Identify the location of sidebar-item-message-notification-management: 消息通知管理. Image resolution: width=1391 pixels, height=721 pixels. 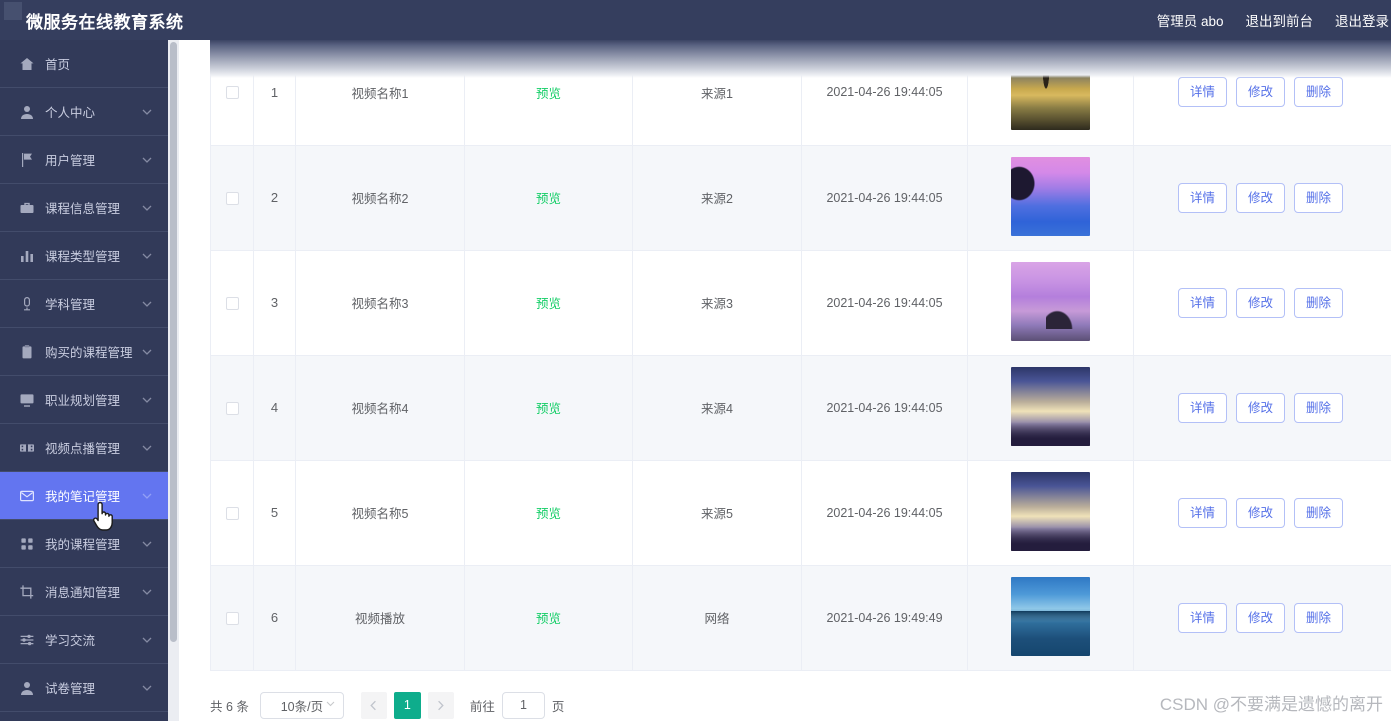
(84, 592).